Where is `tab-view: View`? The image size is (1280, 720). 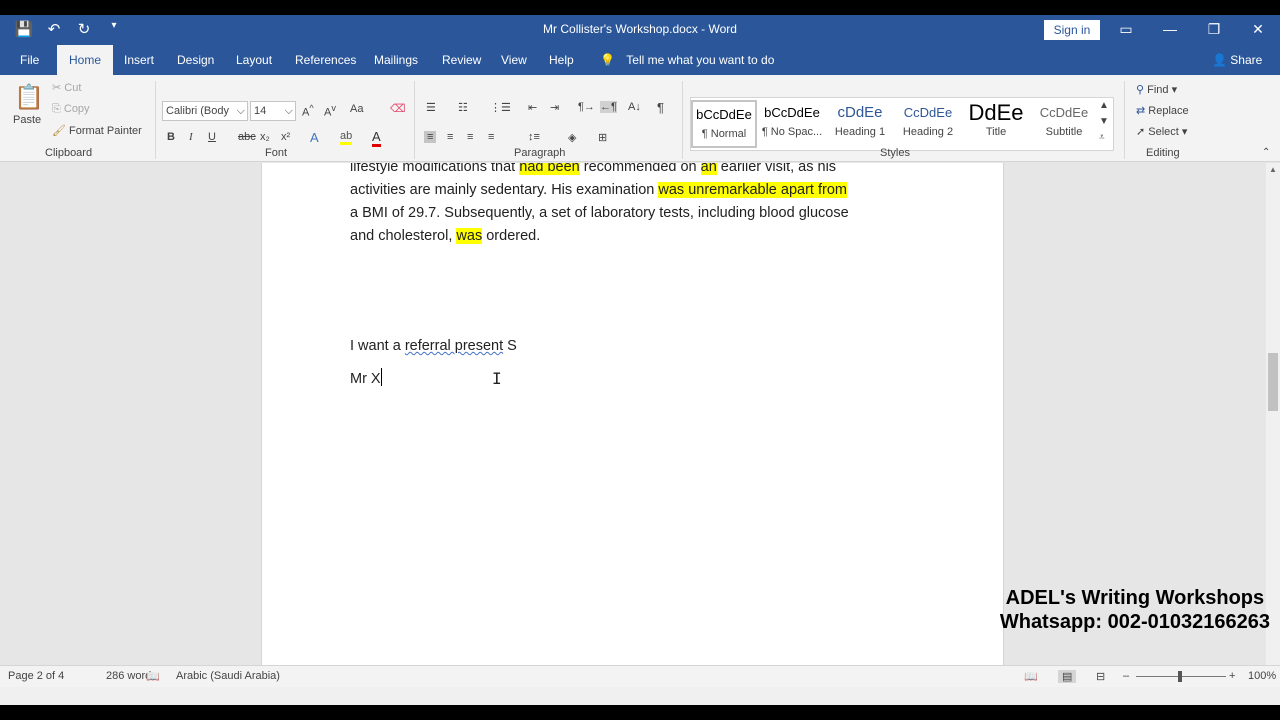 tab-view: View is located at coordinates (514, 60).